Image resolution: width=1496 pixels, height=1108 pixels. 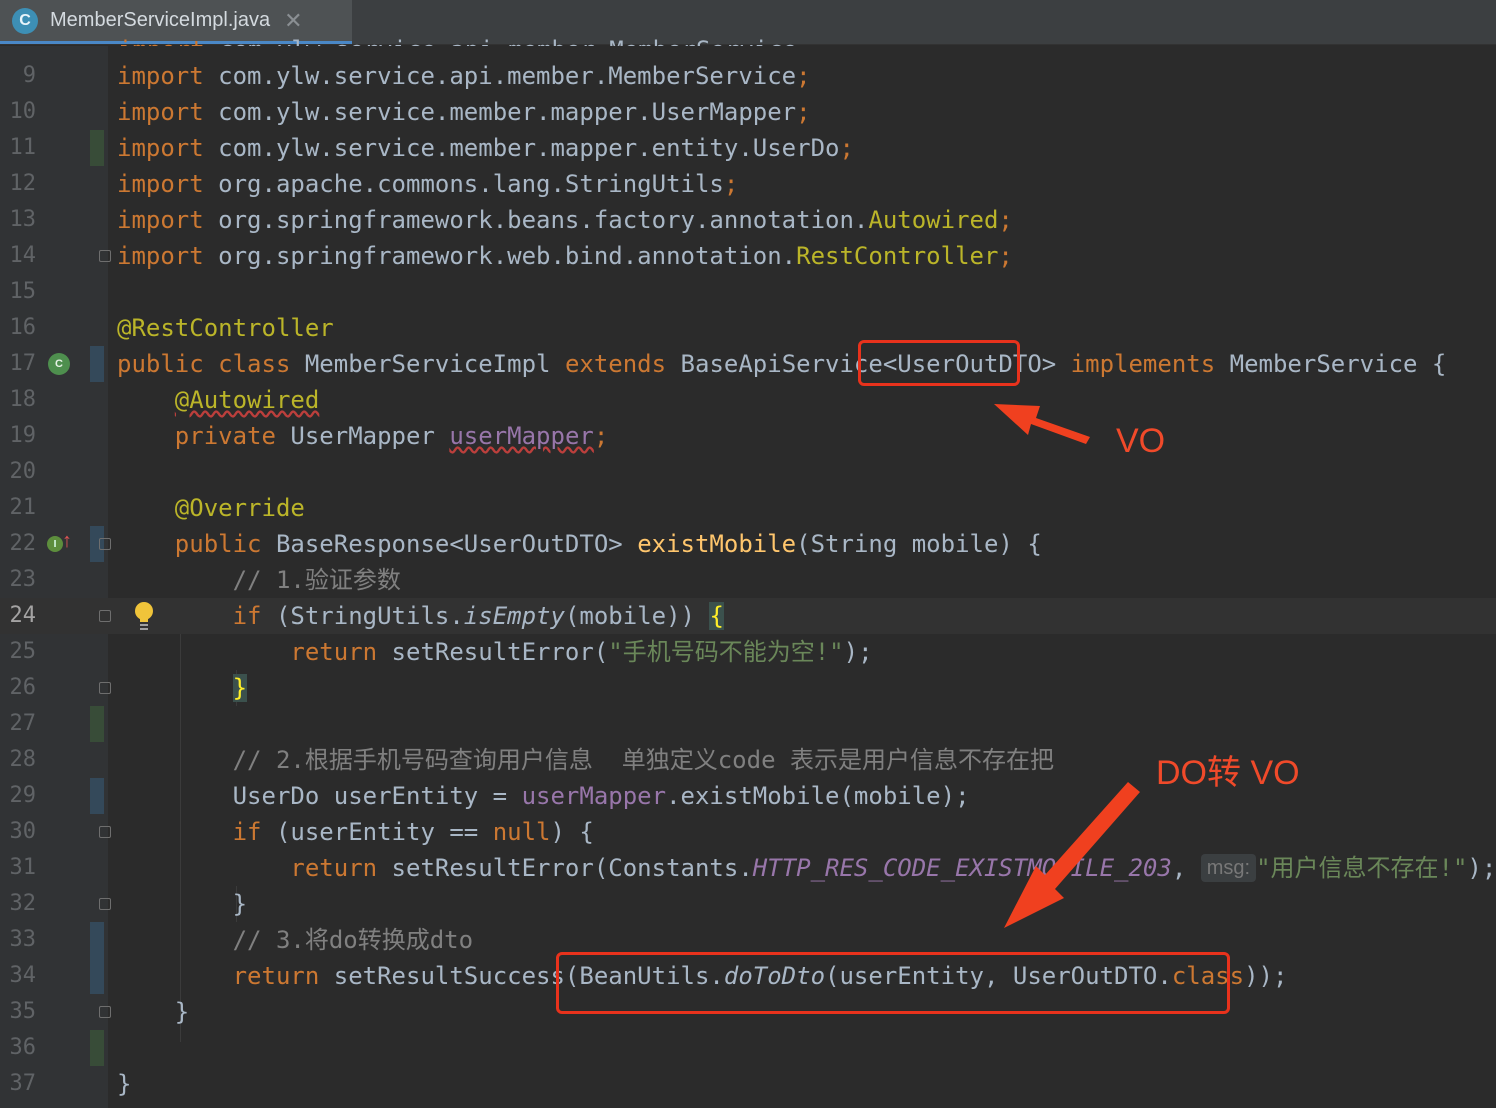 What do you see at coordinates (23, 507) in the screenshot?
I see `line-number: 21` at bounding box center [23, 507].